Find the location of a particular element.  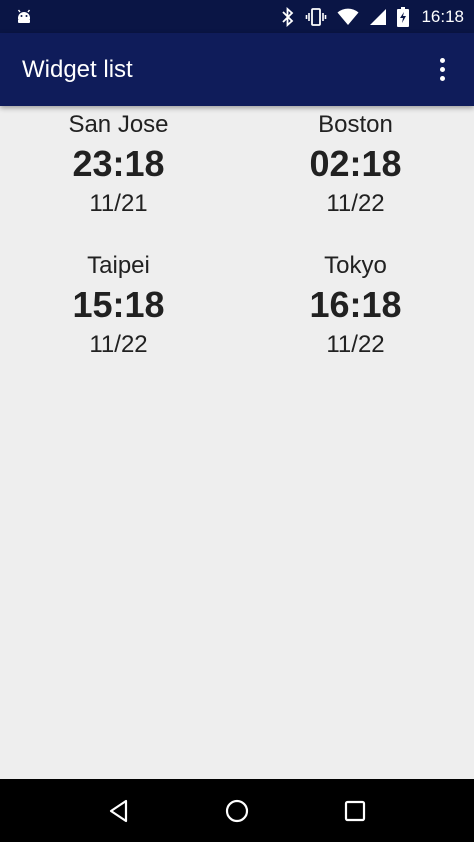

app-title: Widget list is located at coordinates (77, 69).